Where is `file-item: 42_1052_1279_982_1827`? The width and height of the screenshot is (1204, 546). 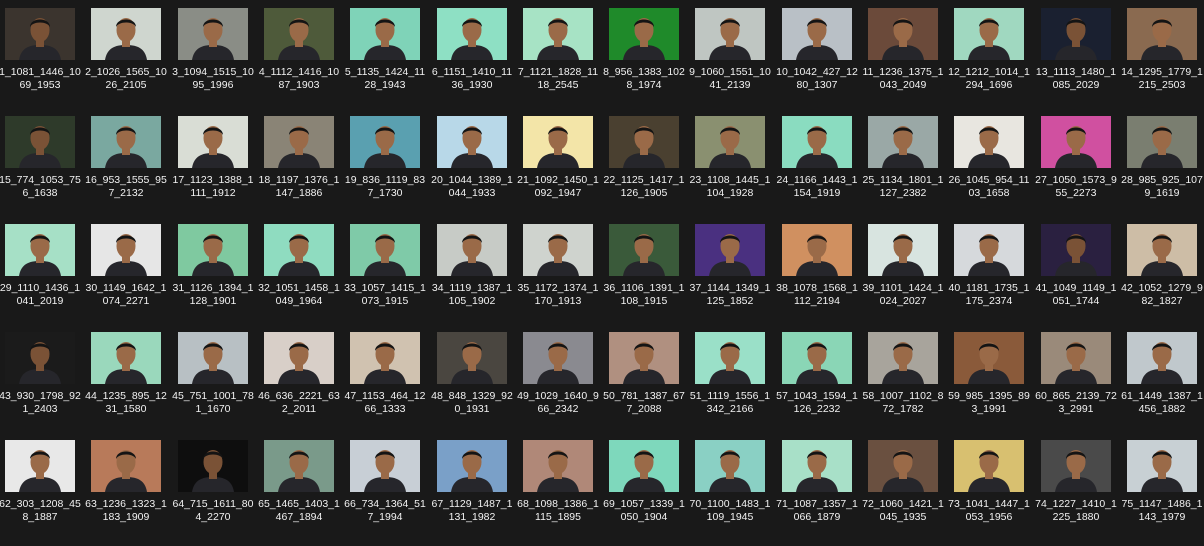
file-item: 42_1052_1279_982_1827 is located at coordinates (1162, 277).